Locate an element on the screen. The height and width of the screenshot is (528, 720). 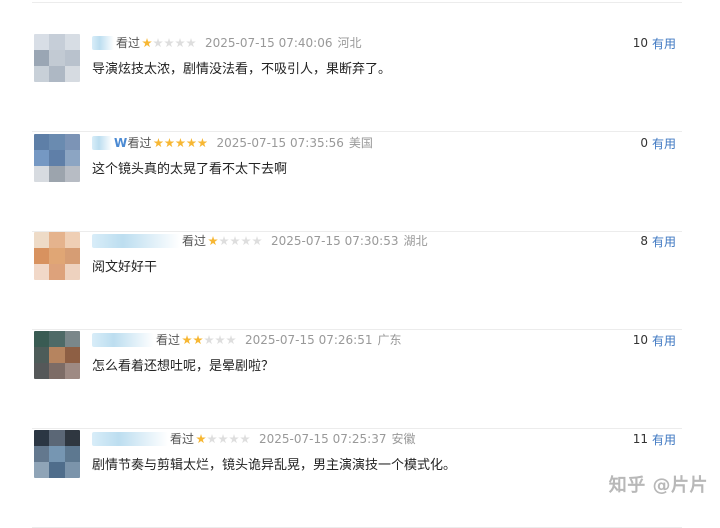
review-location: 湖北 is located at coordinates (415, 241).